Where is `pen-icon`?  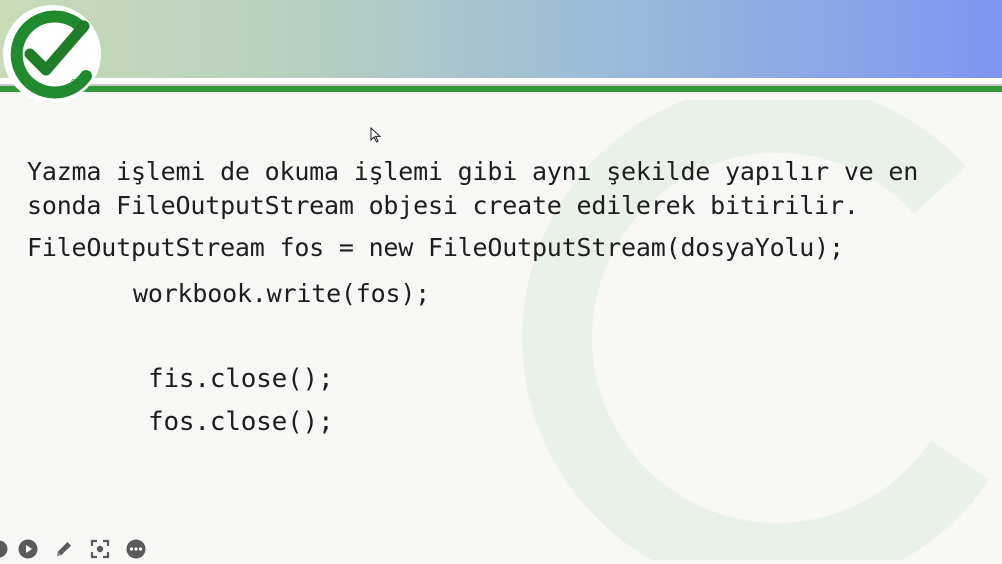
pen-icon is located at coordinates (64, 549).